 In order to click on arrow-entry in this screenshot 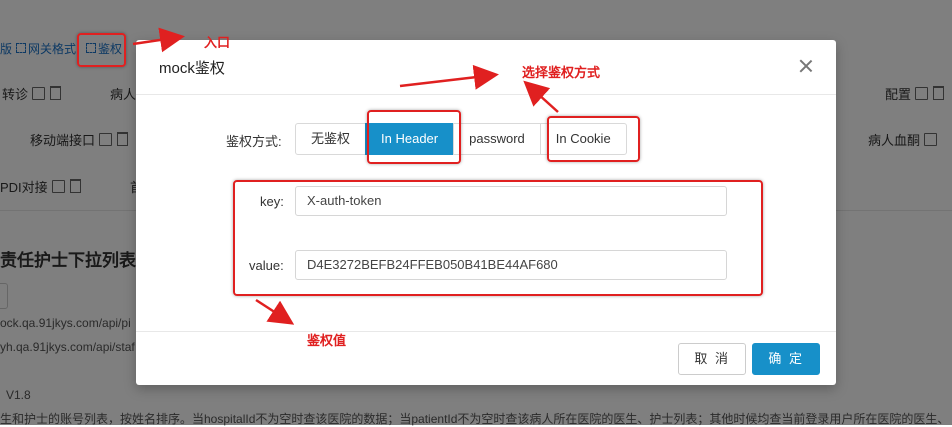, I will do `click(158, 40)`.